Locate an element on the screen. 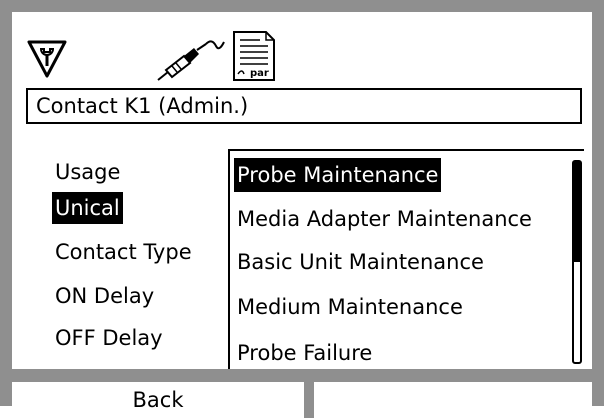 The image size is (604, 418). scrollbar is located at coordinates (577, 262).